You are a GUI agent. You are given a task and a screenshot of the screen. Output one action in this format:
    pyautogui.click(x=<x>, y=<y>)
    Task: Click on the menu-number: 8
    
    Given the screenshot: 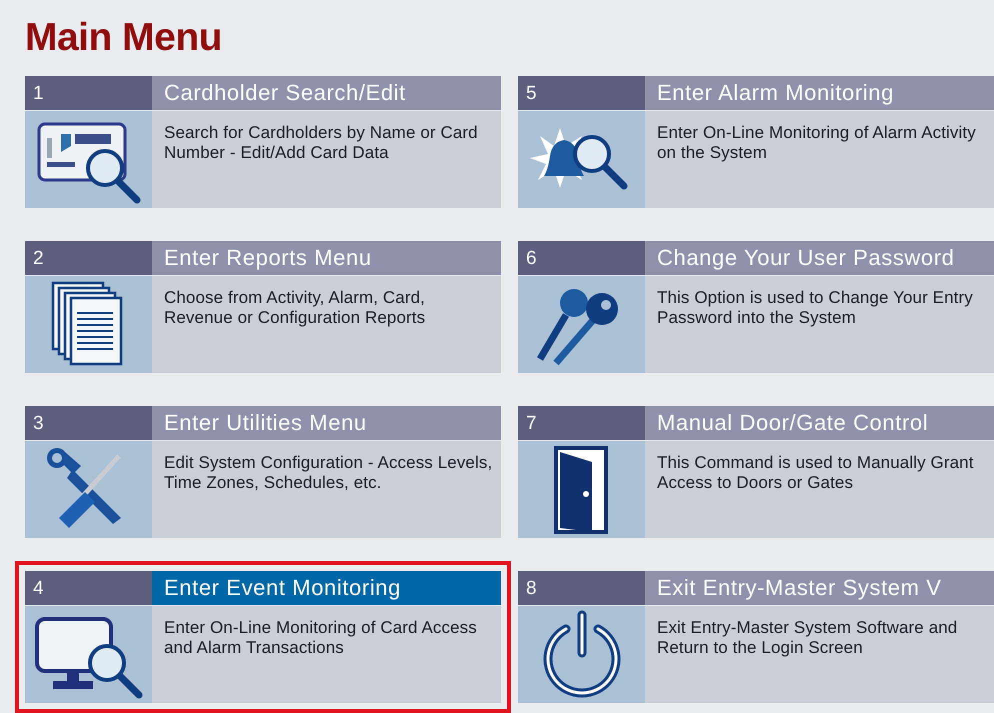 What is the action you would take?
    pyautogui.click(x=581, y=588)
    